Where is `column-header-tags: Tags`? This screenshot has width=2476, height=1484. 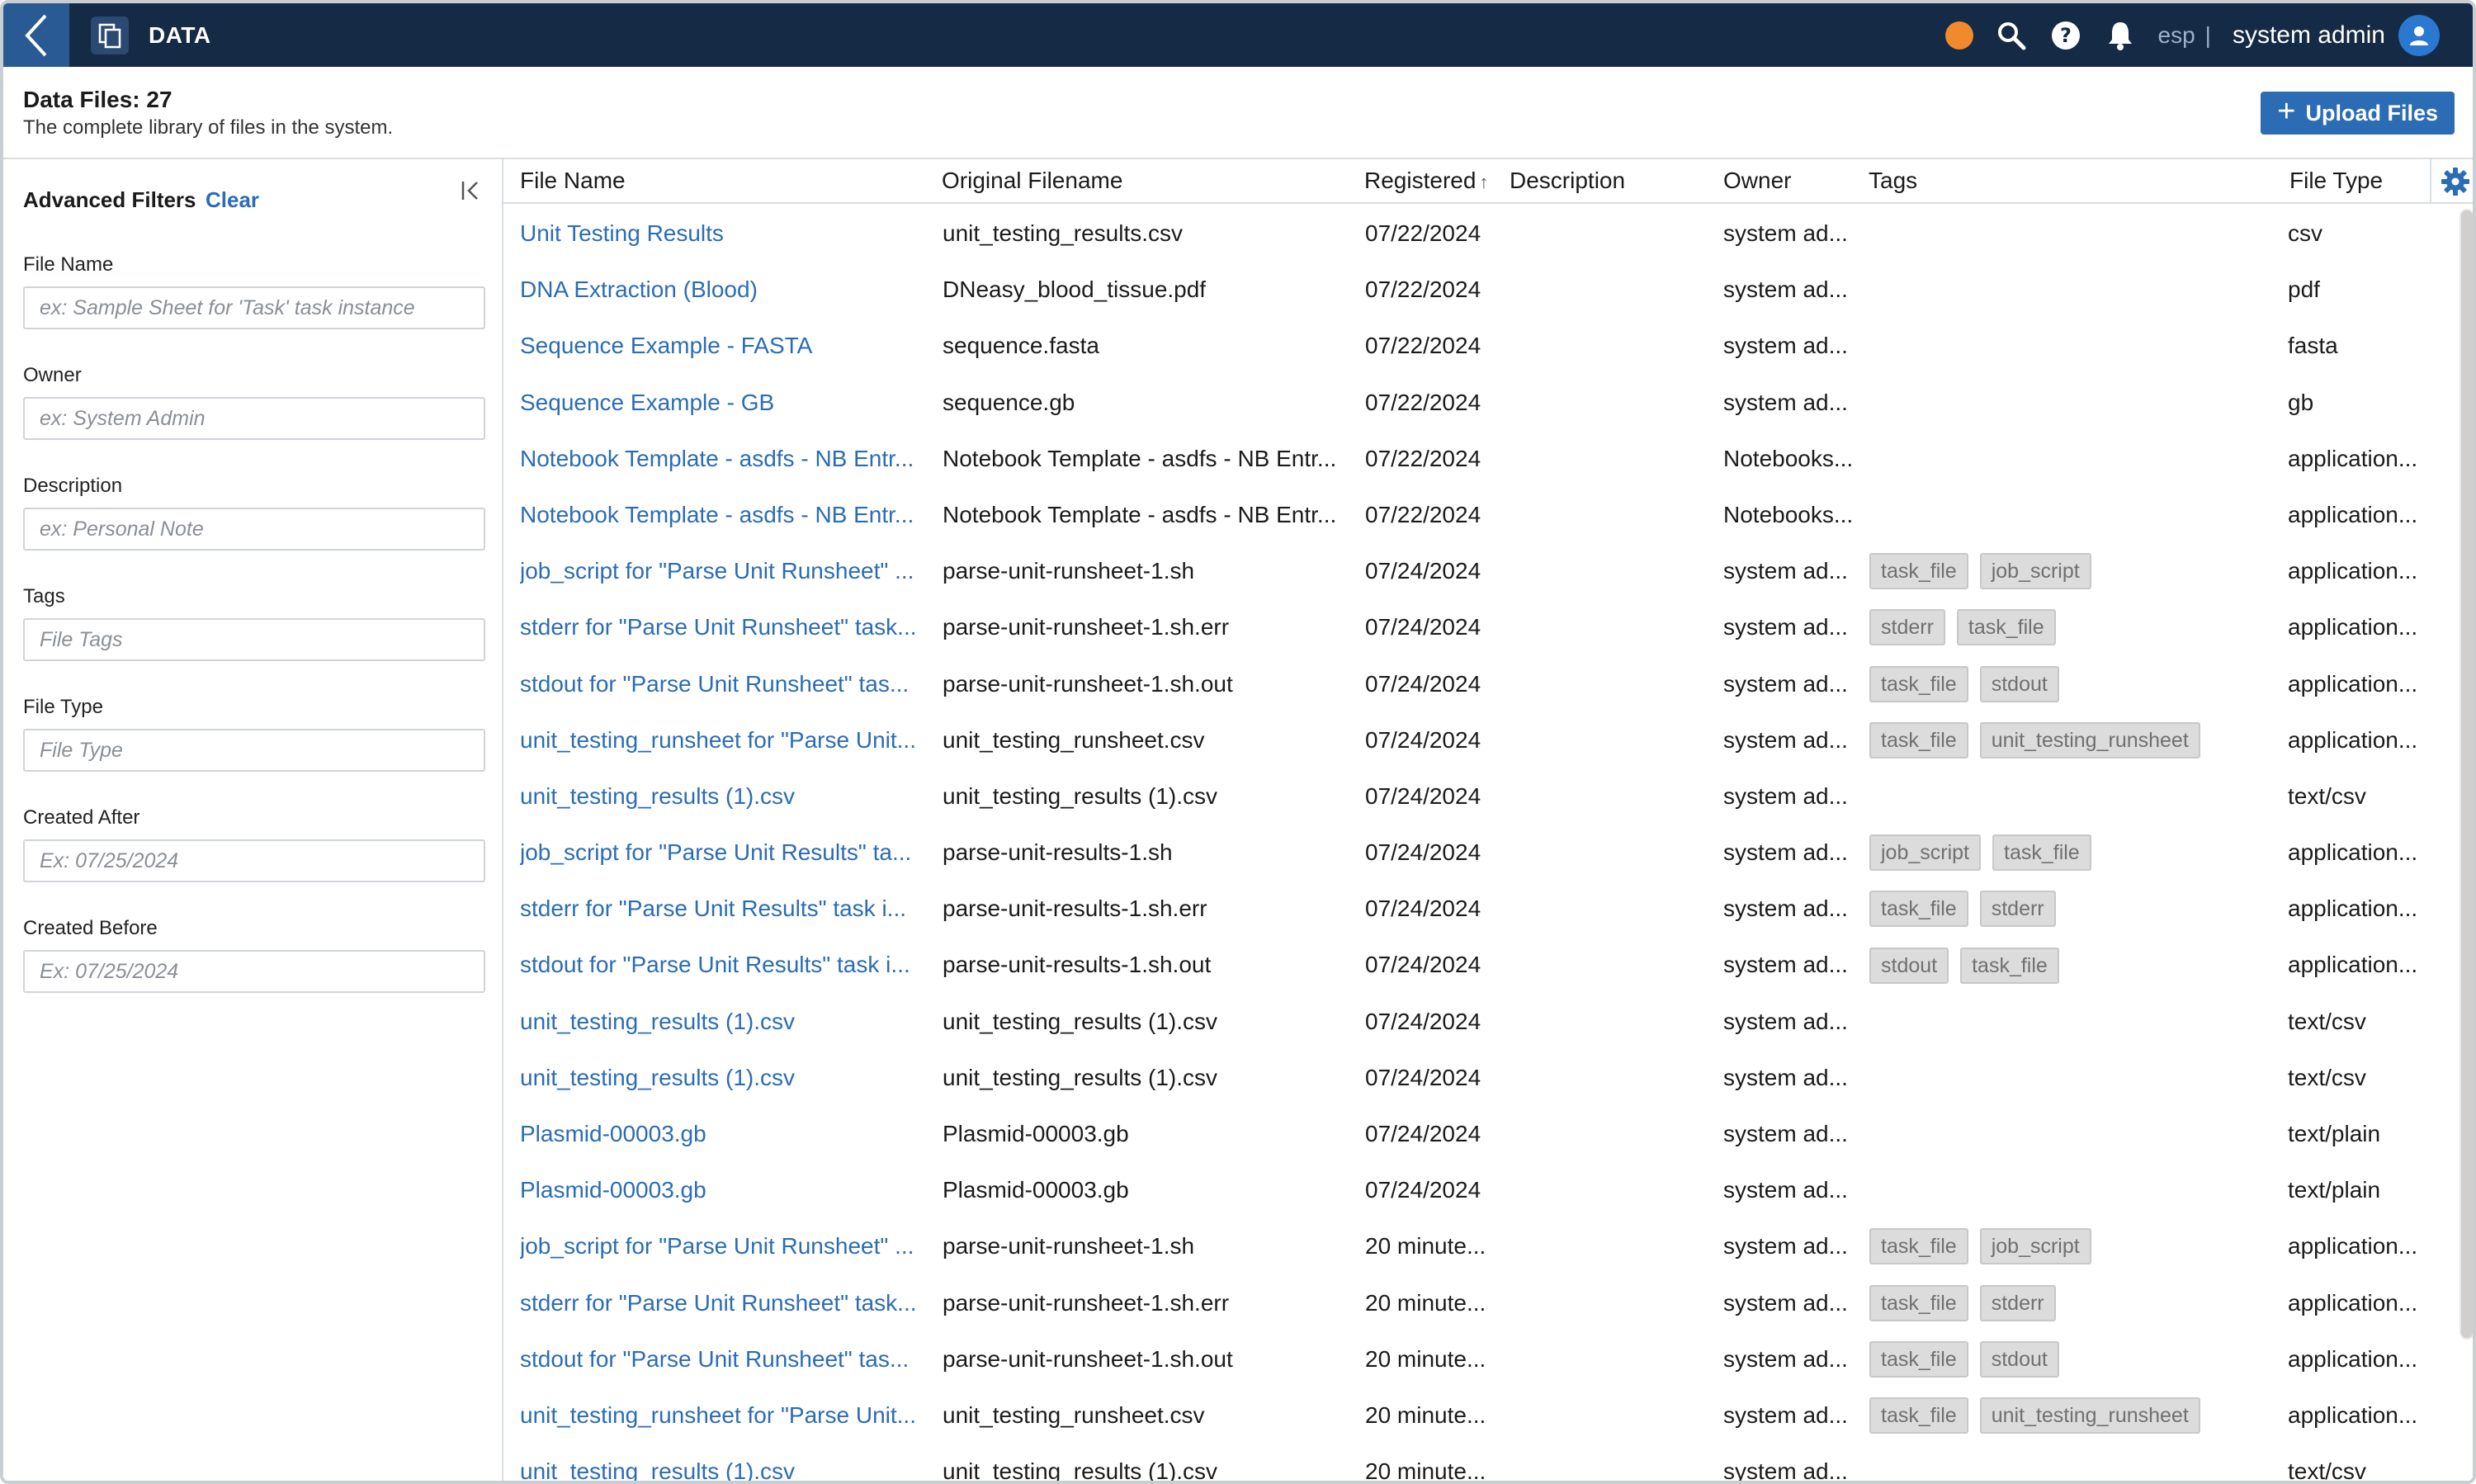 column-header-tags: Tags is located at coordinates (1893, 181).